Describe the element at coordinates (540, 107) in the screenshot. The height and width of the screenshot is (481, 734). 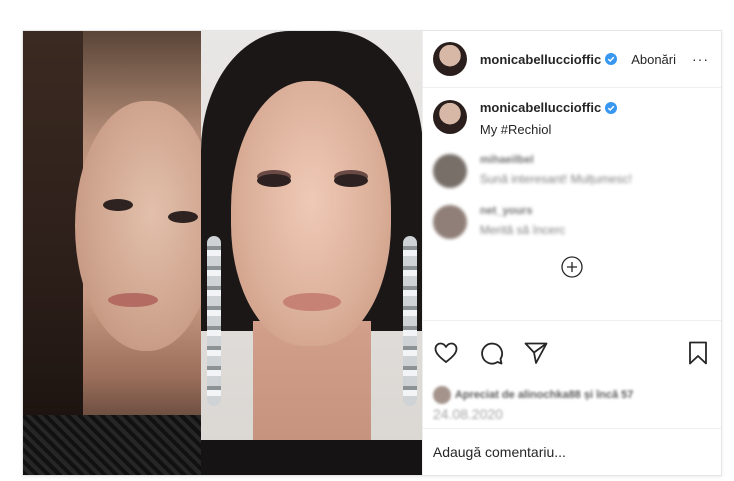
I see `caption-username: monicabelluccioffic` at that location.